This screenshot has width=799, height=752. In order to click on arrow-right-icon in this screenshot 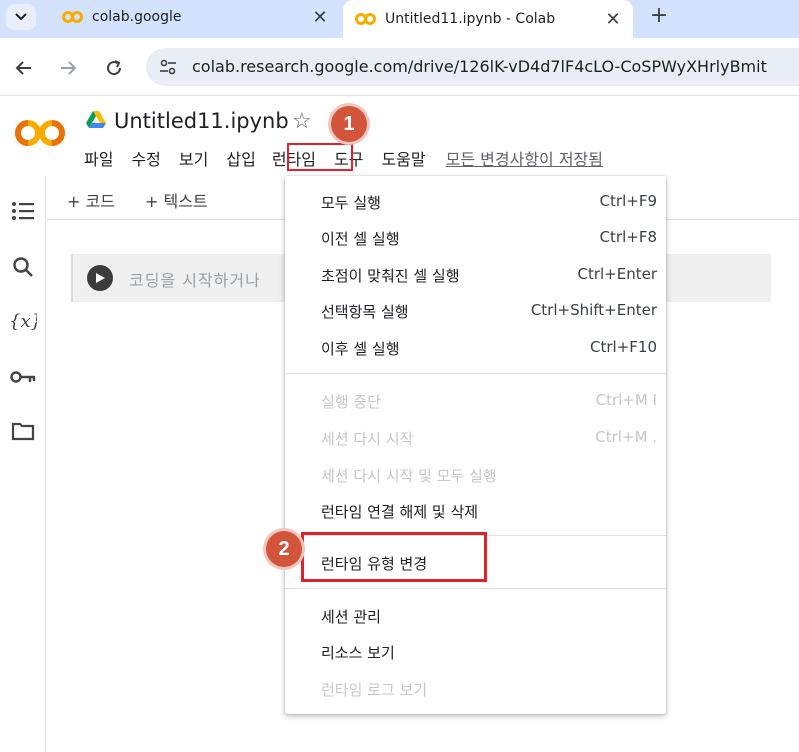, I will do `click(69, 68)`.